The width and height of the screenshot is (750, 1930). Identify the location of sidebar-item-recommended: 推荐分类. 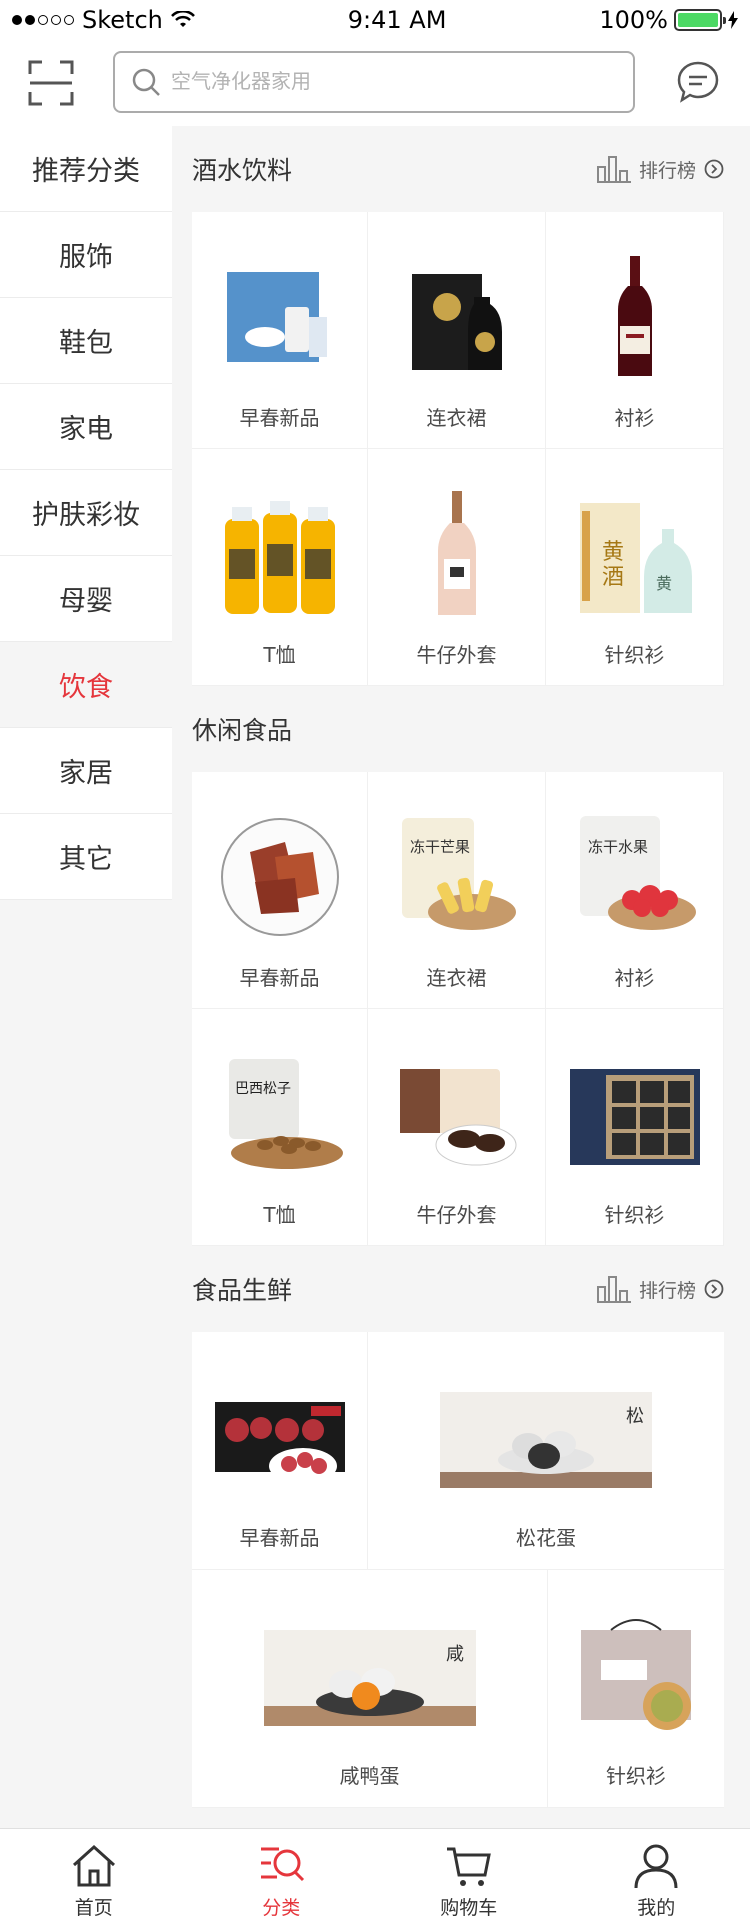
(86, 169).